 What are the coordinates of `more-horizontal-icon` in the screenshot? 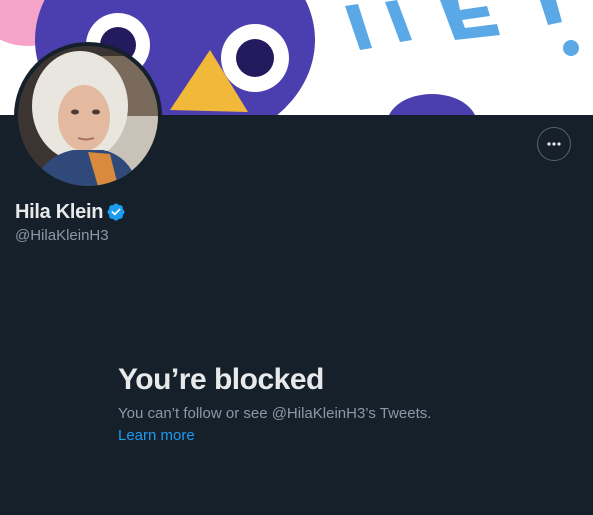 It's located at (554, 144).